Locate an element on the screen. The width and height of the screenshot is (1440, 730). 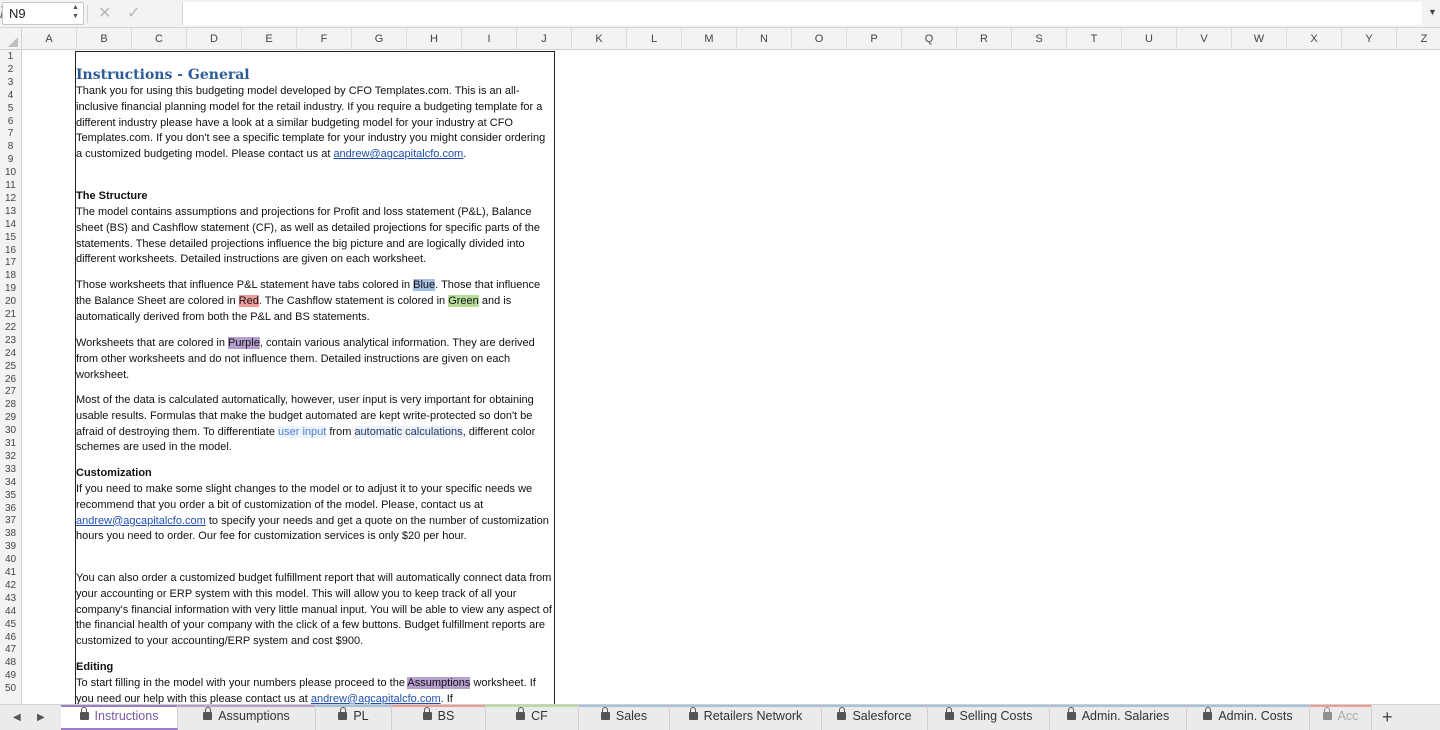
row-header-47: 47 is located at coordinates (10, 650).